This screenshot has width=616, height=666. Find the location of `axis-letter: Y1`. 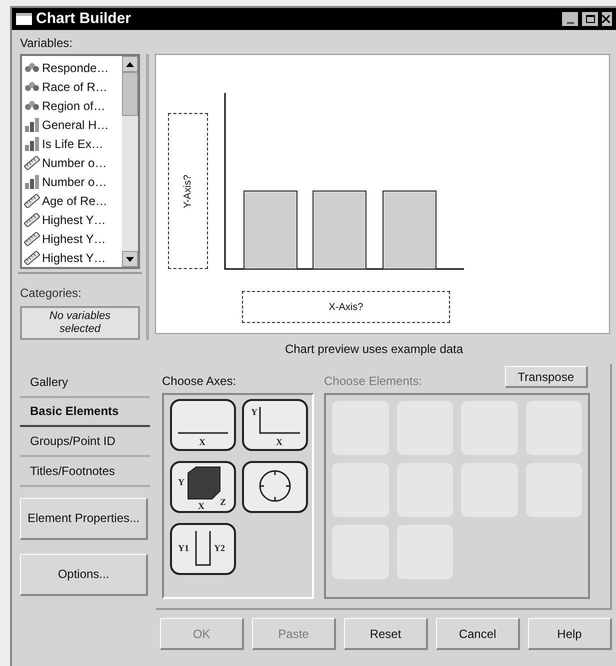

axis-letter: Y1 is located at coordinates (183, 548).